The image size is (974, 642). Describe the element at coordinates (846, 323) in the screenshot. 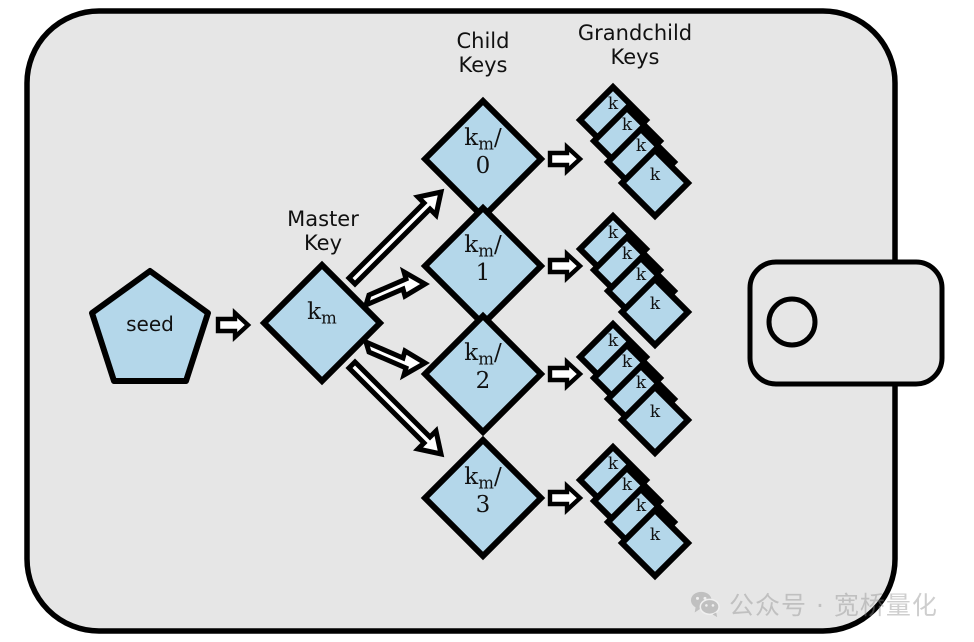

I see `side-panel-shape` at that location.